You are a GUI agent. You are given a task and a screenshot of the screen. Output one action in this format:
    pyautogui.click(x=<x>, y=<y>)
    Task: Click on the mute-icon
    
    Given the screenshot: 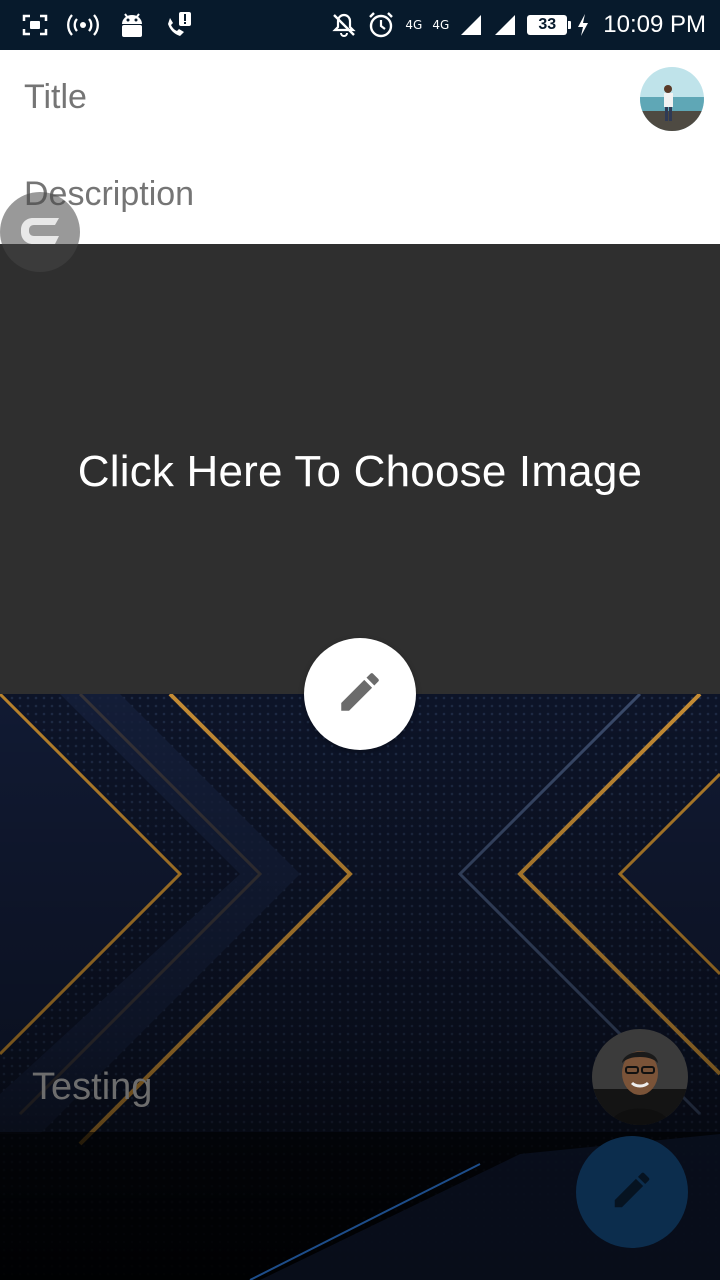 What is the action you would take?
    pyautogui.click(x=344, y=25)
    